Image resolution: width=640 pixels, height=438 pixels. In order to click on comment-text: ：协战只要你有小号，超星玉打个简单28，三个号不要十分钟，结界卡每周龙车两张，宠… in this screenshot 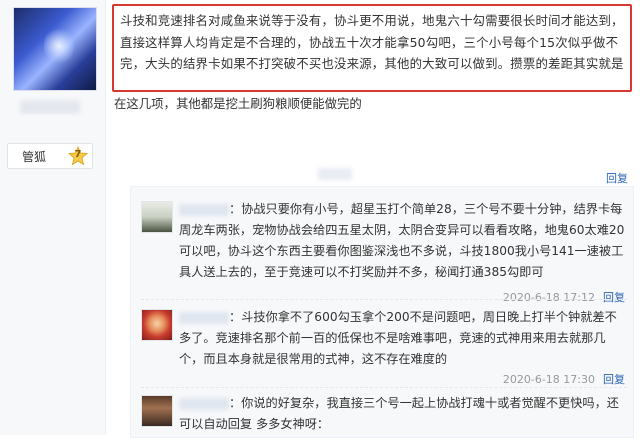, I will do `click(402, 240)`.